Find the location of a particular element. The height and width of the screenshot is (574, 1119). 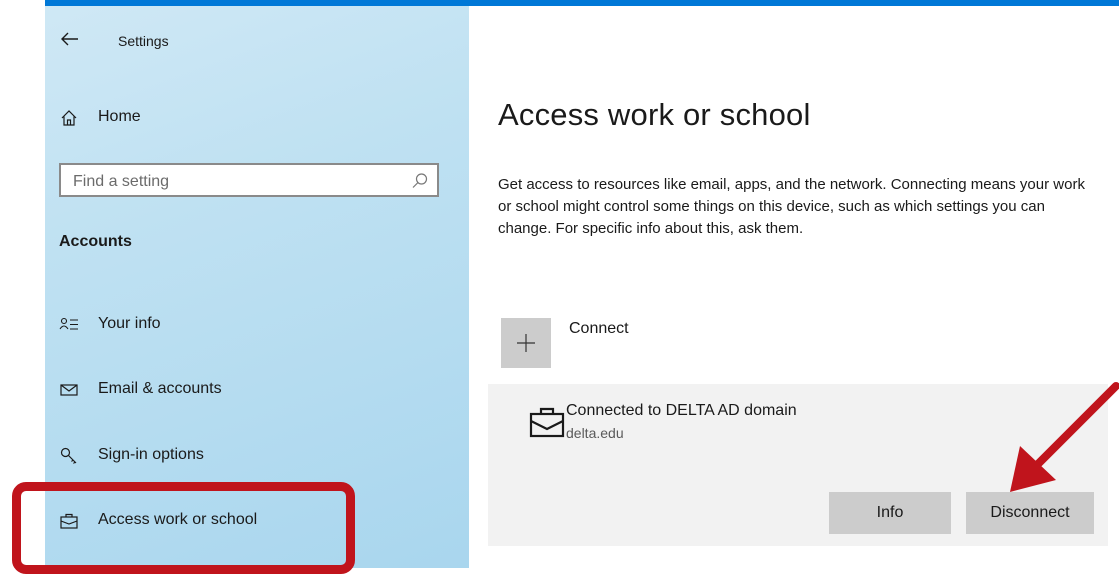

sidebar-item-your-info: Your info is located at coordinates (257, 325).